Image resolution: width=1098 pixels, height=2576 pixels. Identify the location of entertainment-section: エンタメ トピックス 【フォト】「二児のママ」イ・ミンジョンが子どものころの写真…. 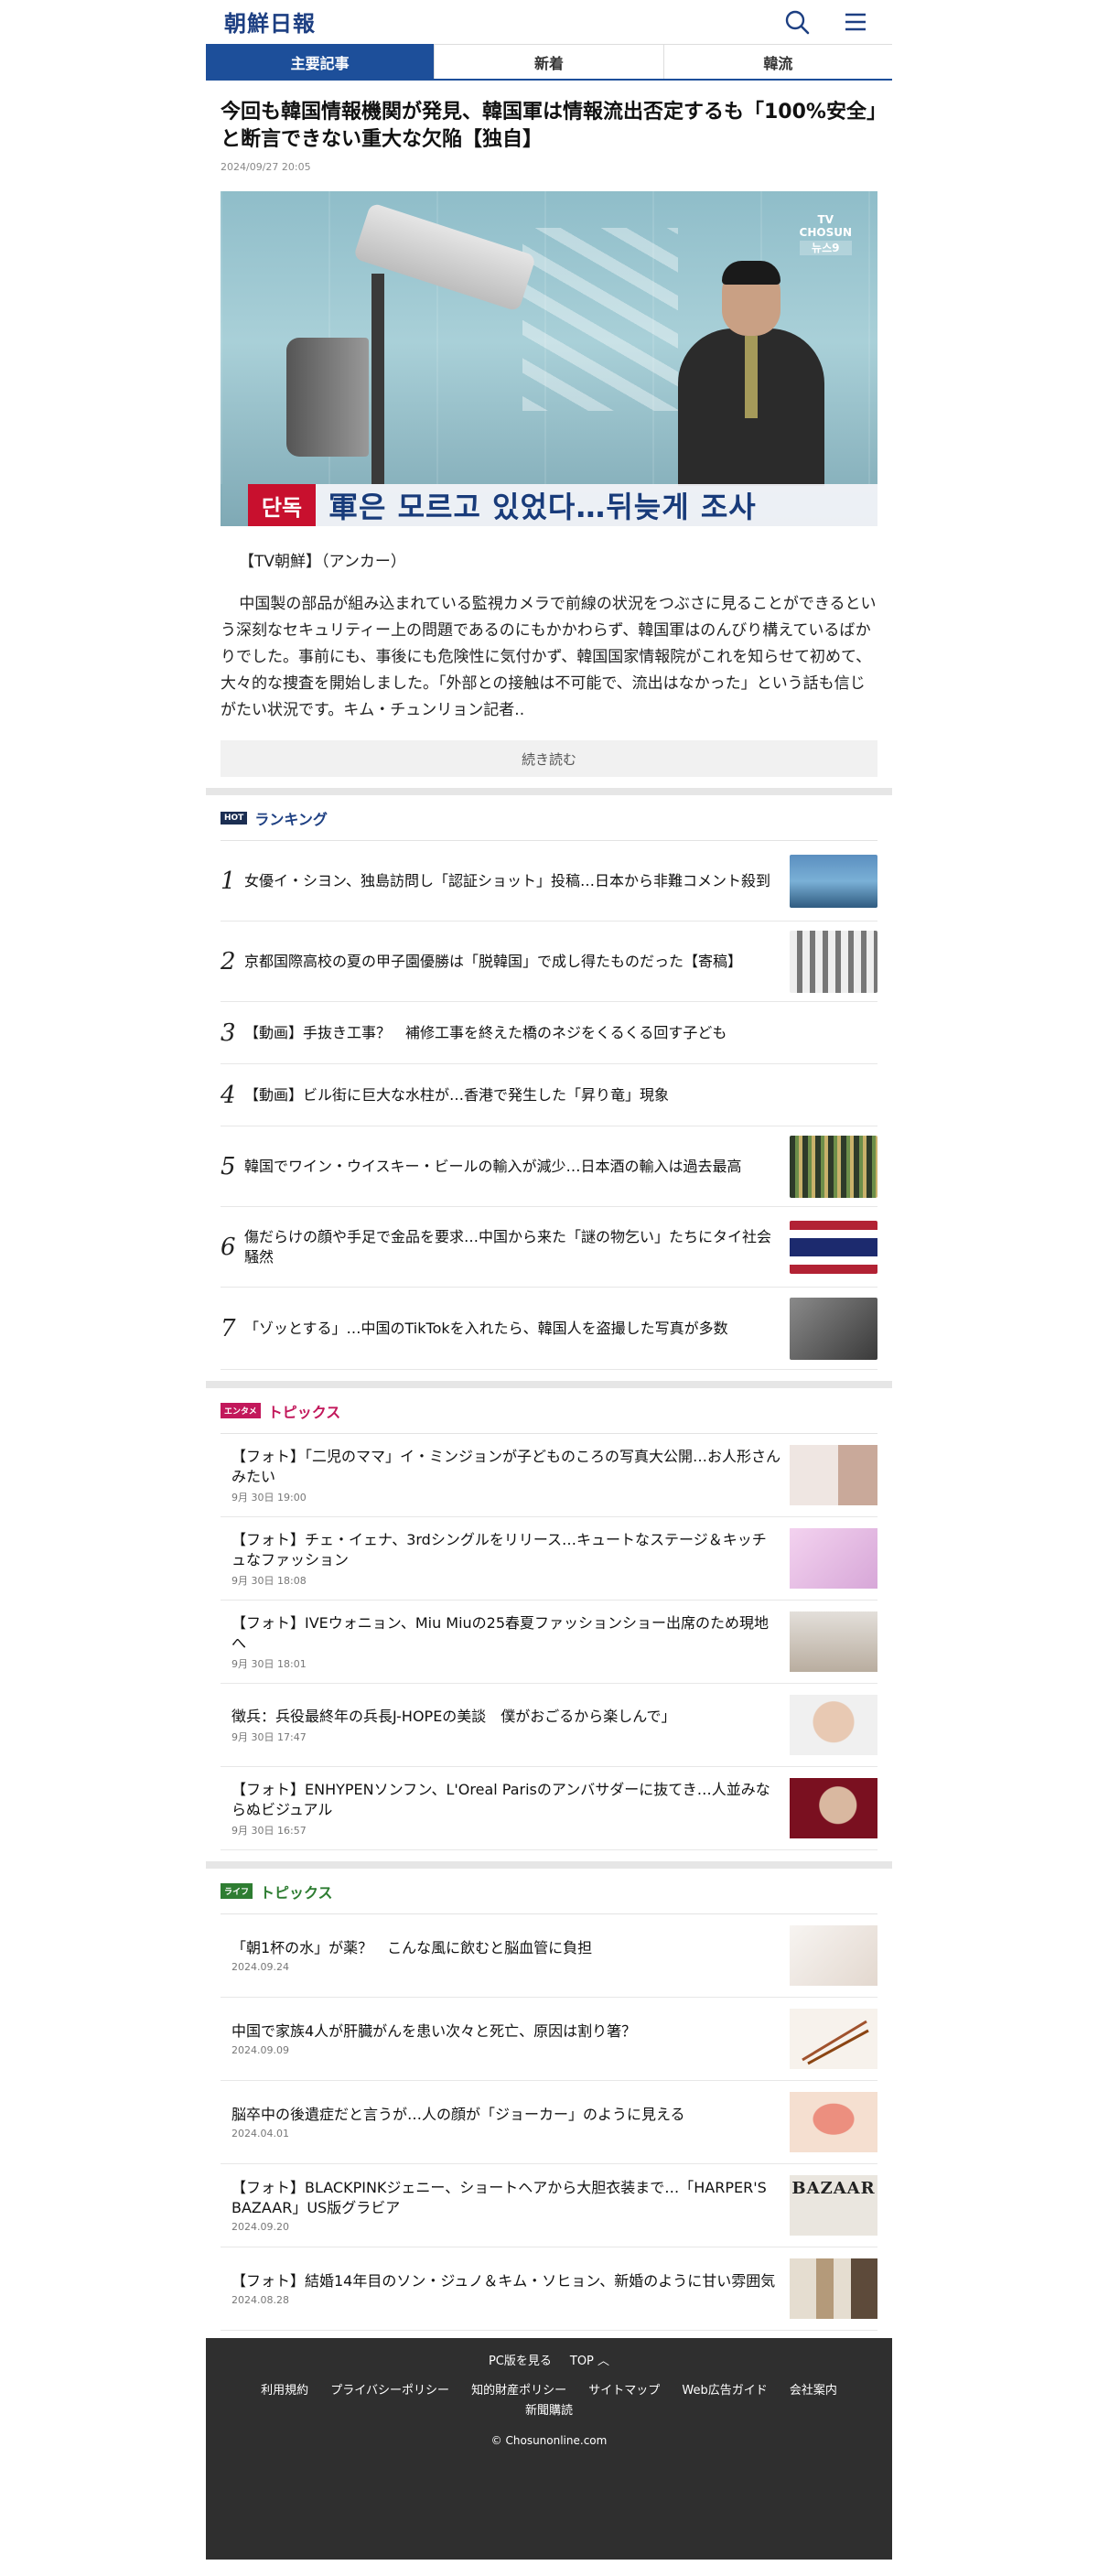
(549, 1619).